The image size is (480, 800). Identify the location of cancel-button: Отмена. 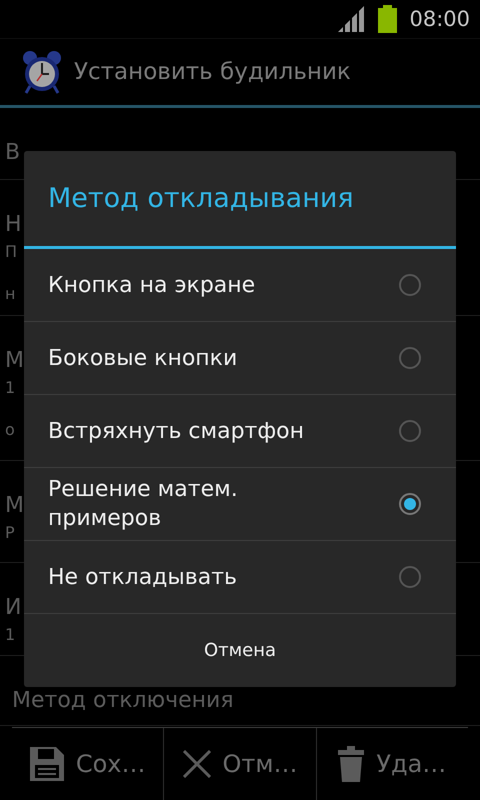
(240, 650).